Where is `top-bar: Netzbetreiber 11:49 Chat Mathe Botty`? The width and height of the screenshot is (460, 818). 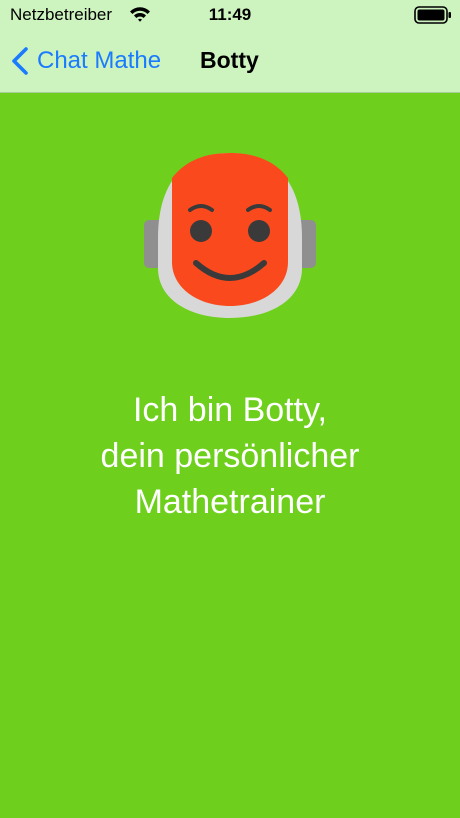 top-bar: Netzbetreiber 11:49 Chat Mathe Botty is located at coordinates (230, 46).